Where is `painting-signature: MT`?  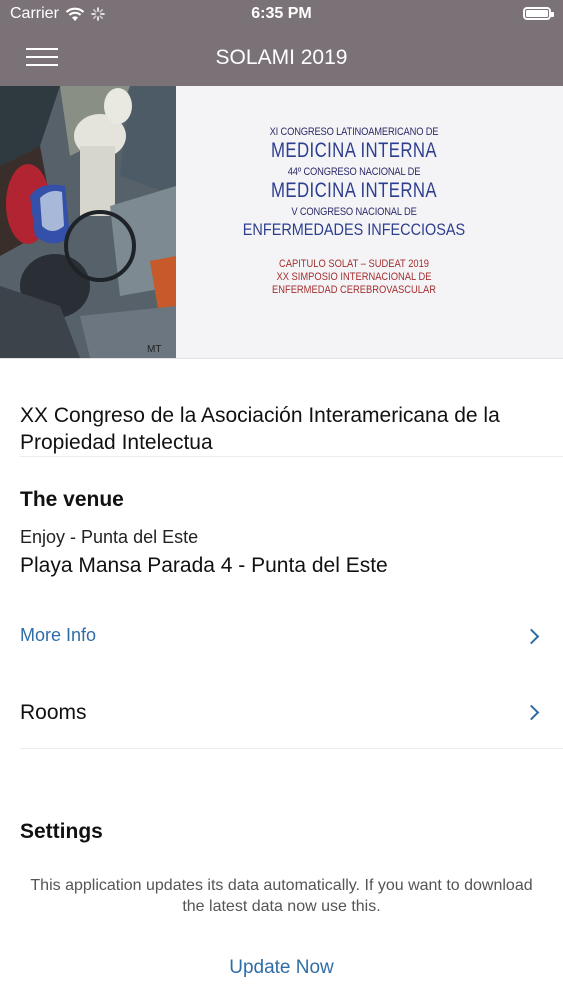 painting-signature: MT is located at coordinates (154, 349).